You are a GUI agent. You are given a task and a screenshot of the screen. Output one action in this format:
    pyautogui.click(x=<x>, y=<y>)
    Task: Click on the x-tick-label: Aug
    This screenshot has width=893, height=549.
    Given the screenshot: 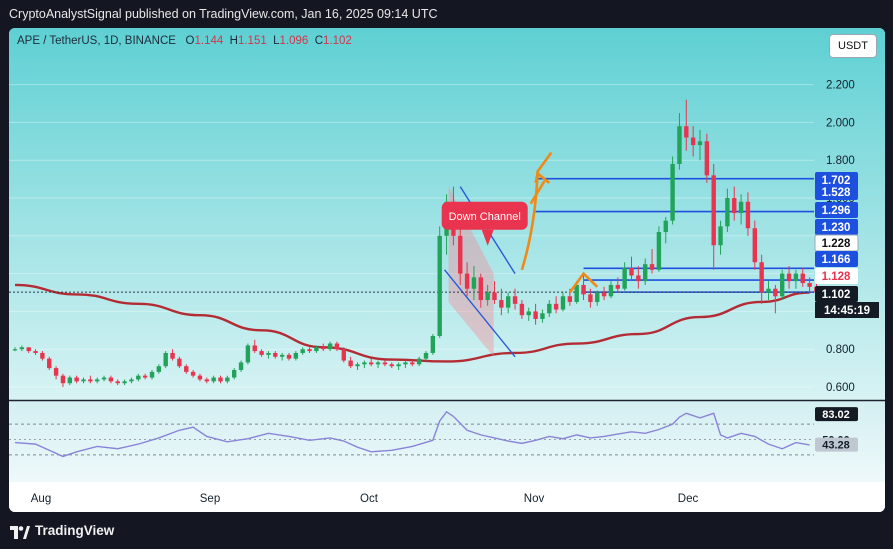 What is the action you would take?
    pyautogui.click(x=41, y=499)
    